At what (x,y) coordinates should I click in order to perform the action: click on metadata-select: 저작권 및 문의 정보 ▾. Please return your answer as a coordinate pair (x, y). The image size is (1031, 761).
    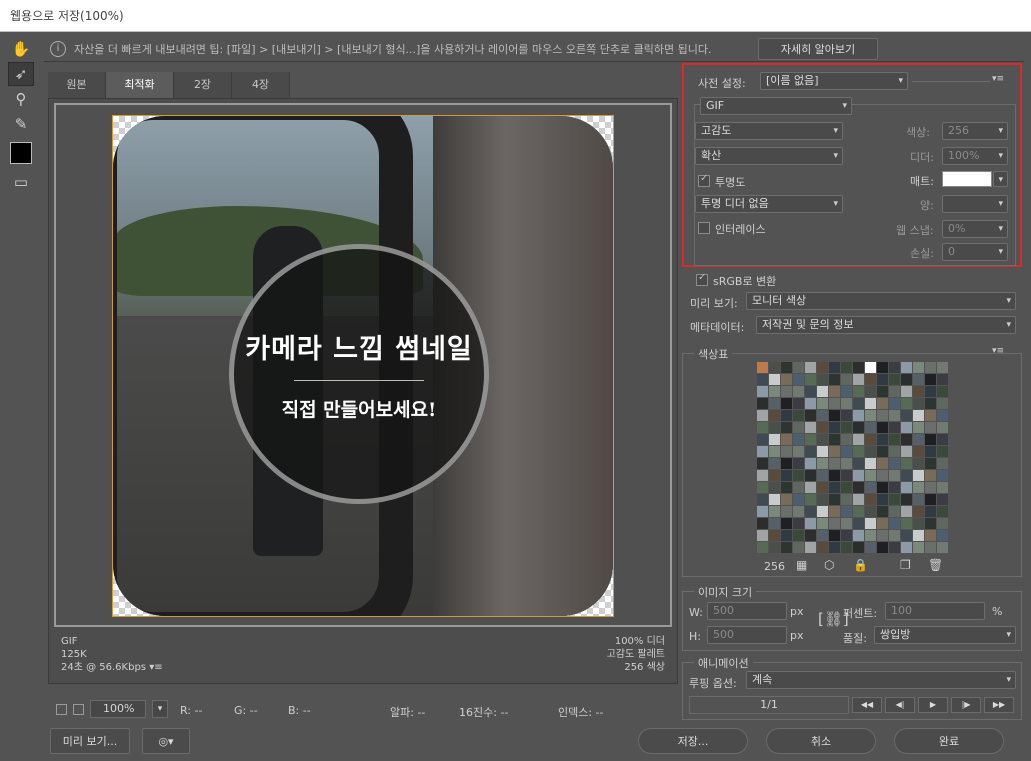
    Looking at the image, I should click on (886, 325).